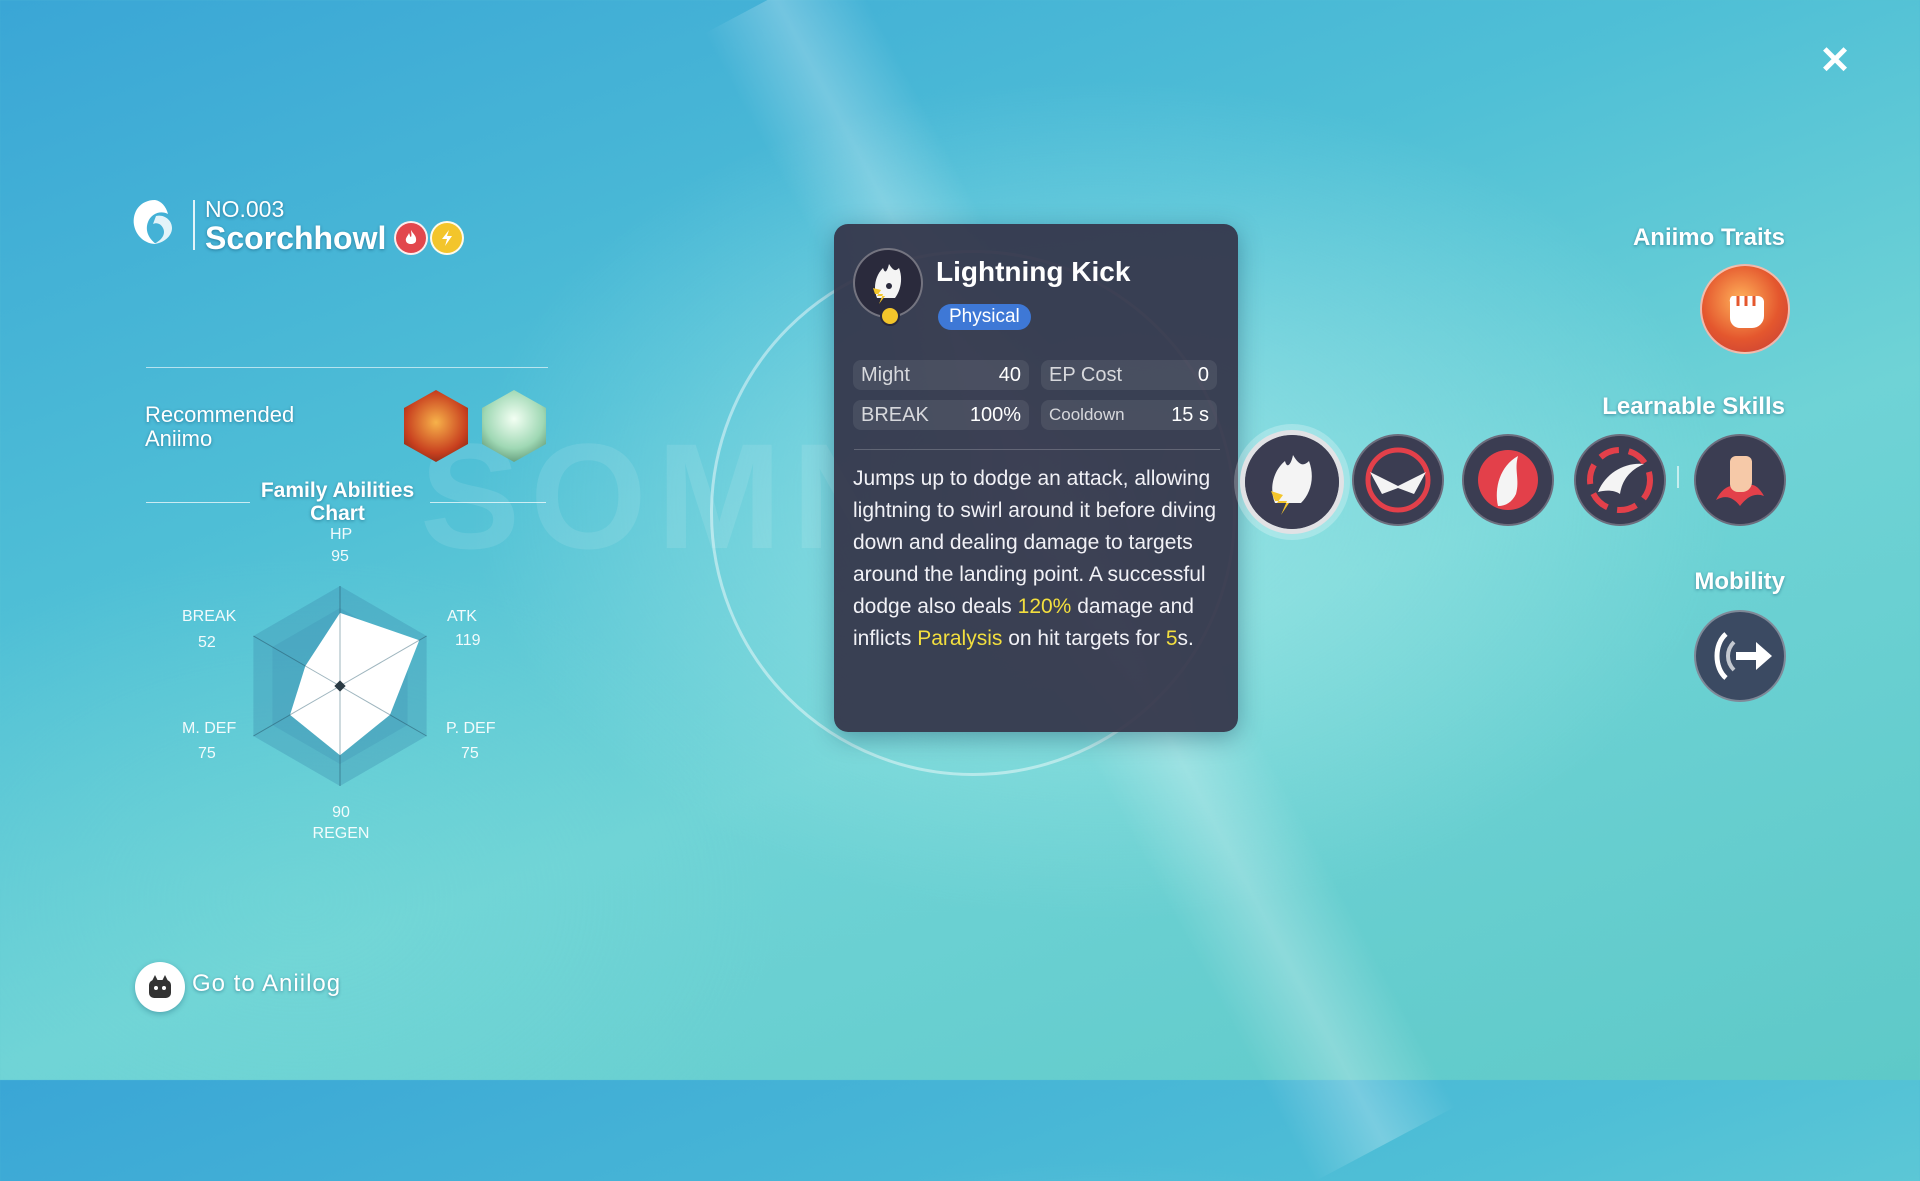  What do you see at coordinates (207, 753) in the screenshot?
I see `stat-value-mdef: 75` at bounding box center [207, 753].